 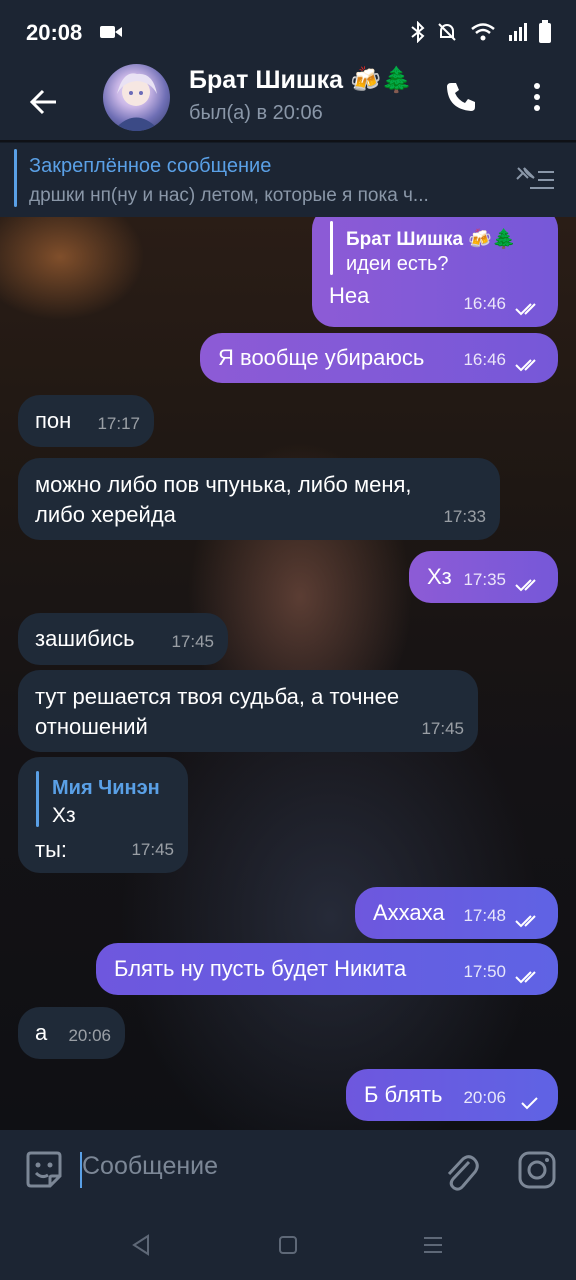 What do you see at coordinates (537, 1170) in the screenshot?
I see `camera-icon` at bounding box center [537, 1170].